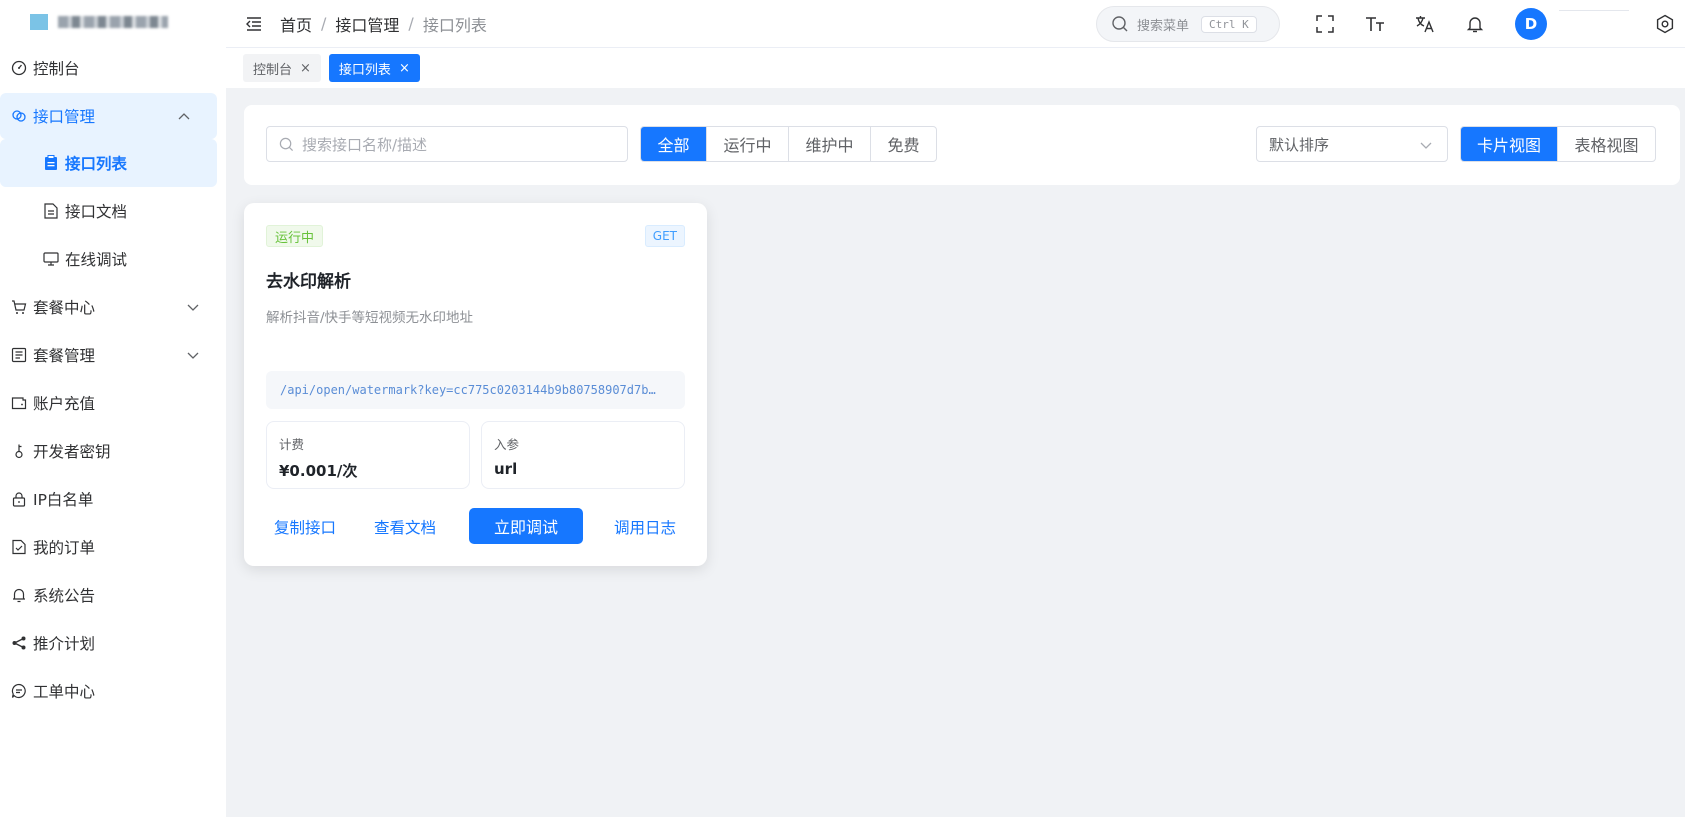 This screenshot has height=817, width=1685. What do you see at coordinates (296, 24) in the screenshot?
I see `breadcrumb-home: 首页` at bounding box center [296, 24].